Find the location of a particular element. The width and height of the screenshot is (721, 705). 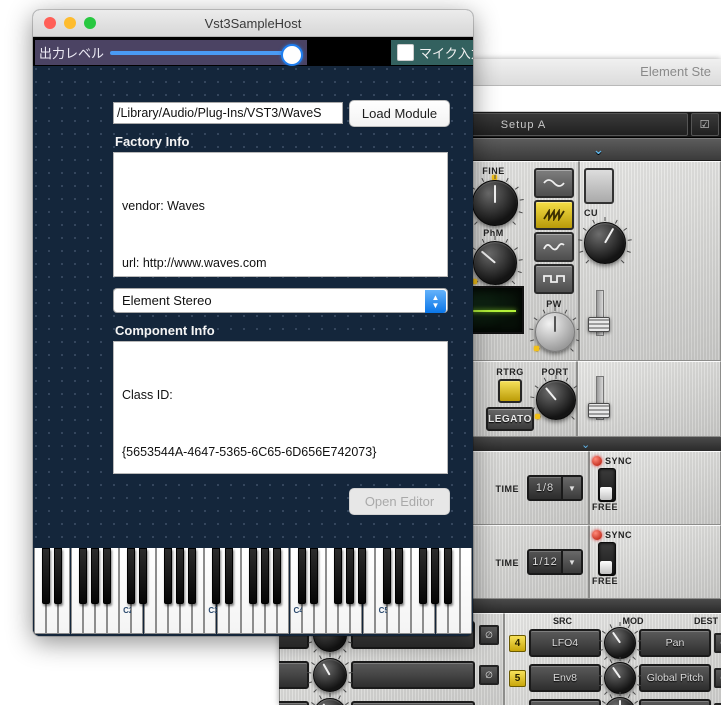

lfo3-time-label: TIME is located at coordinates (507, 489).